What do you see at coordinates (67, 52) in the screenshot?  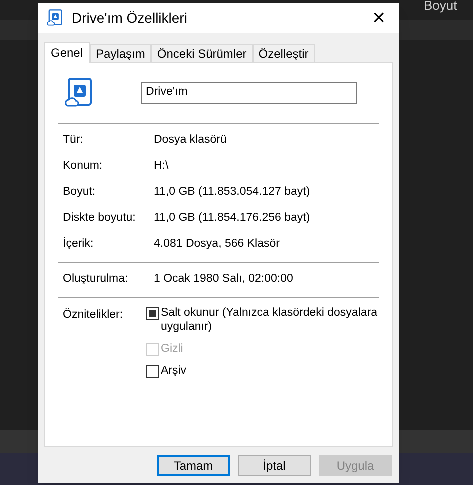 I see `tab: Genel` at bounding box center [67, 52].